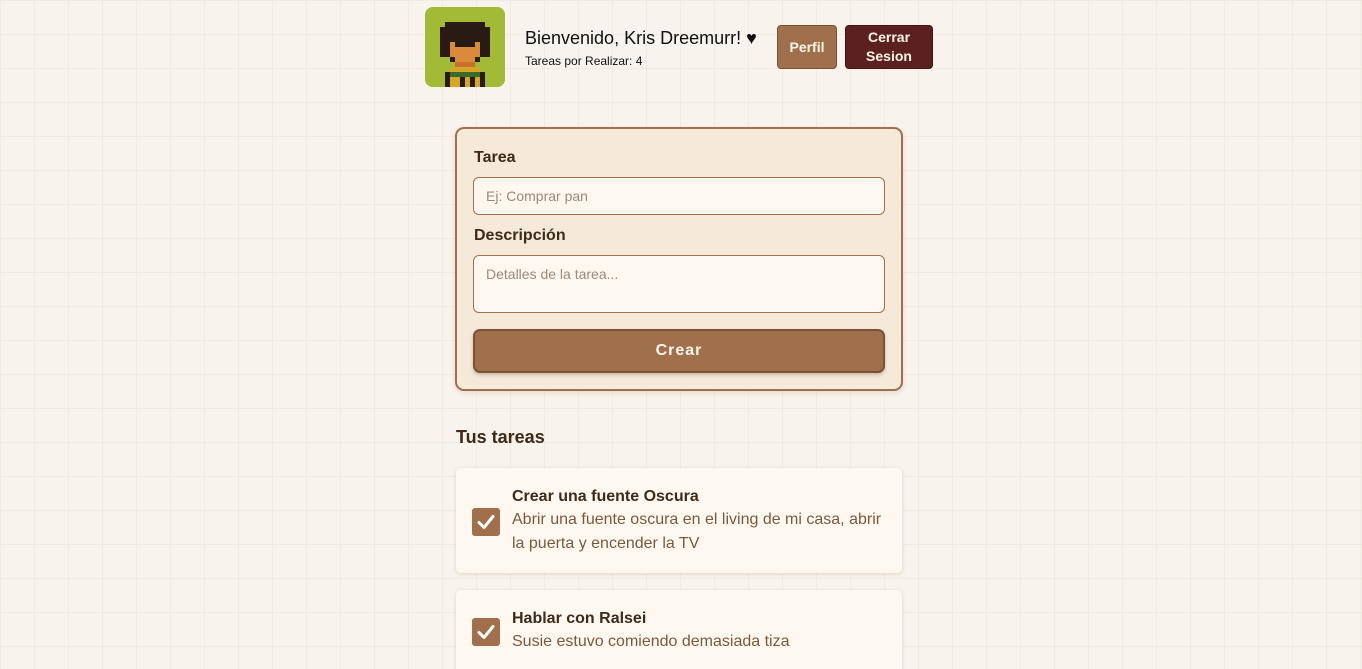 The image size is (1362, 669). What do you see at coordinates (495, 157) in the screenshot?
I see `task-title-label: Tarea` at bounding box center [495, 157].